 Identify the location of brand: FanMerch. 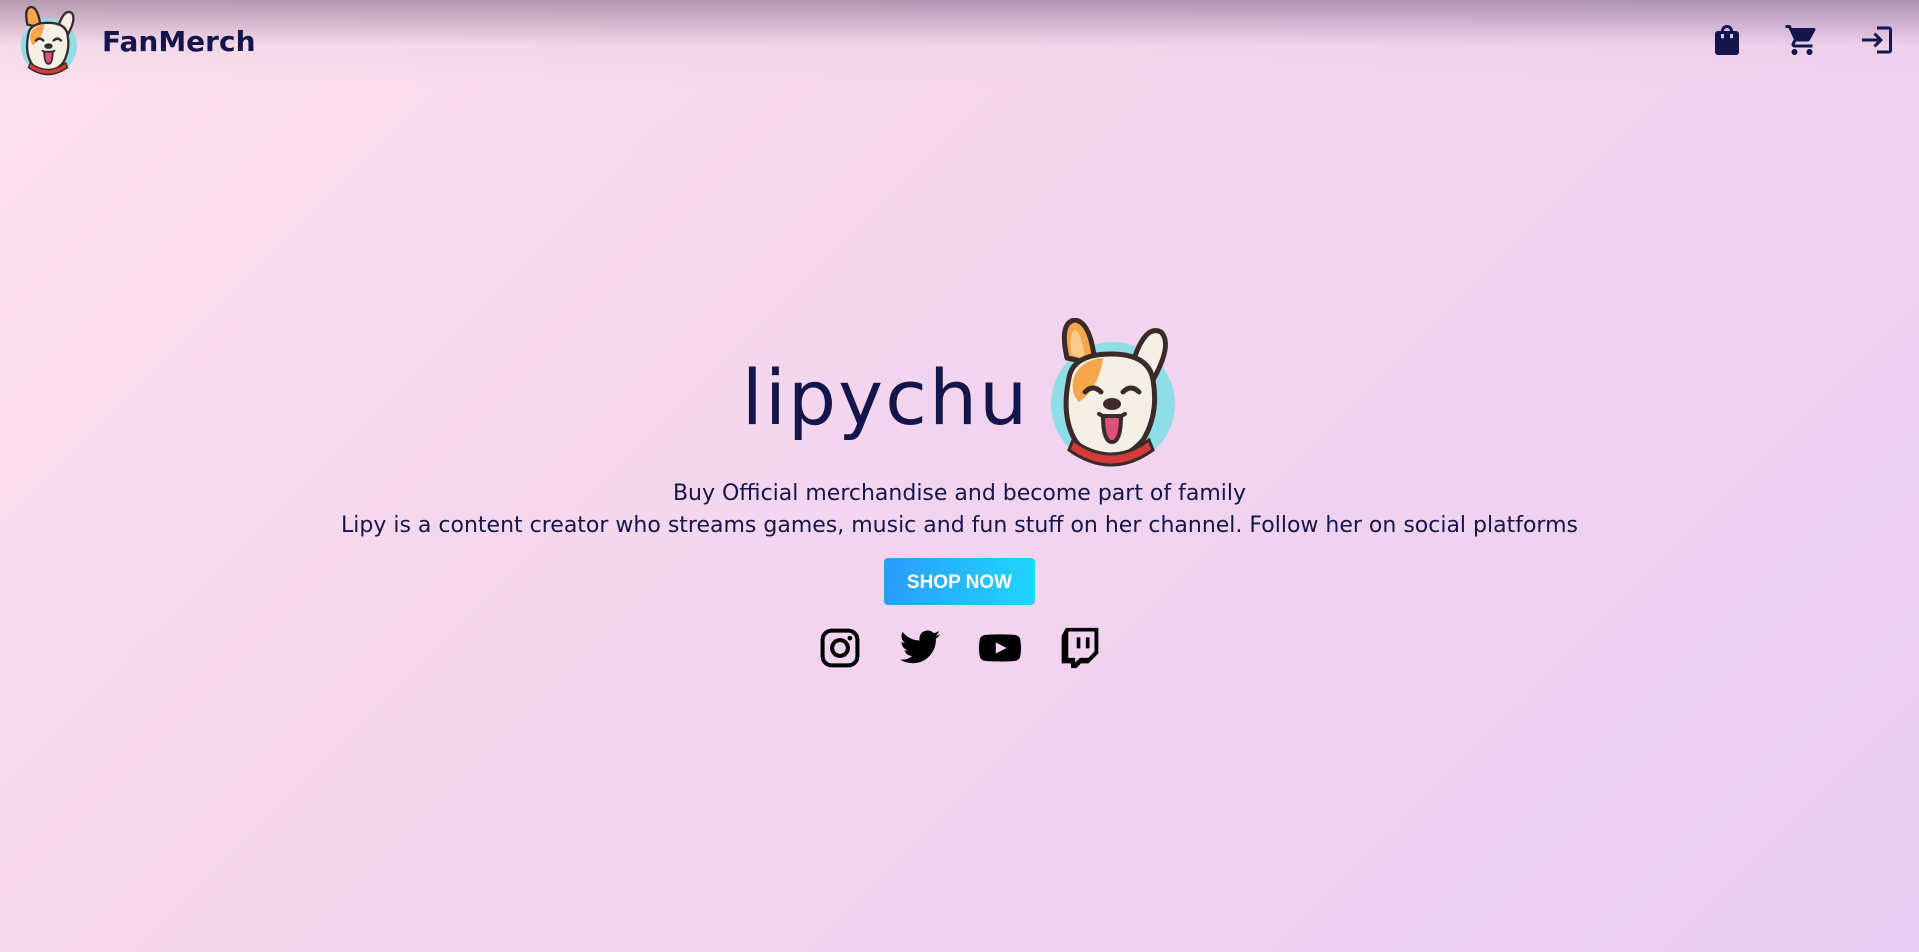
(135, 41).